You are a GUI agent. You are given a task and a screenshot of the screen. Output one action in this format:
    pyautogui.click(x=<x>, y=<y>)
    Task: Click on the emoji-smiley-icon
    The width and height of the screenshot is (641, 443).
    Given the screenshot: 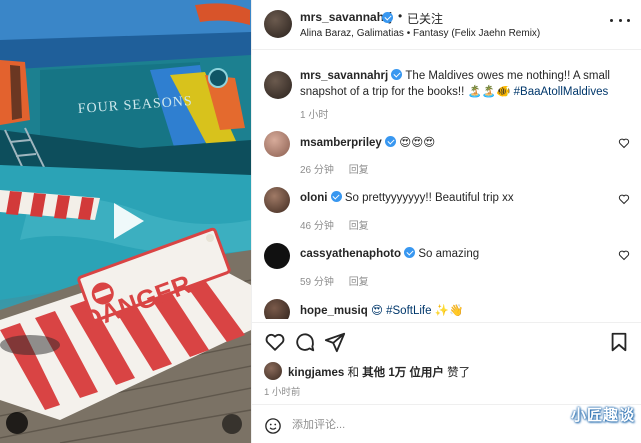 What is the action you would take?
    pyautogui.click(x=273, y=426)
    